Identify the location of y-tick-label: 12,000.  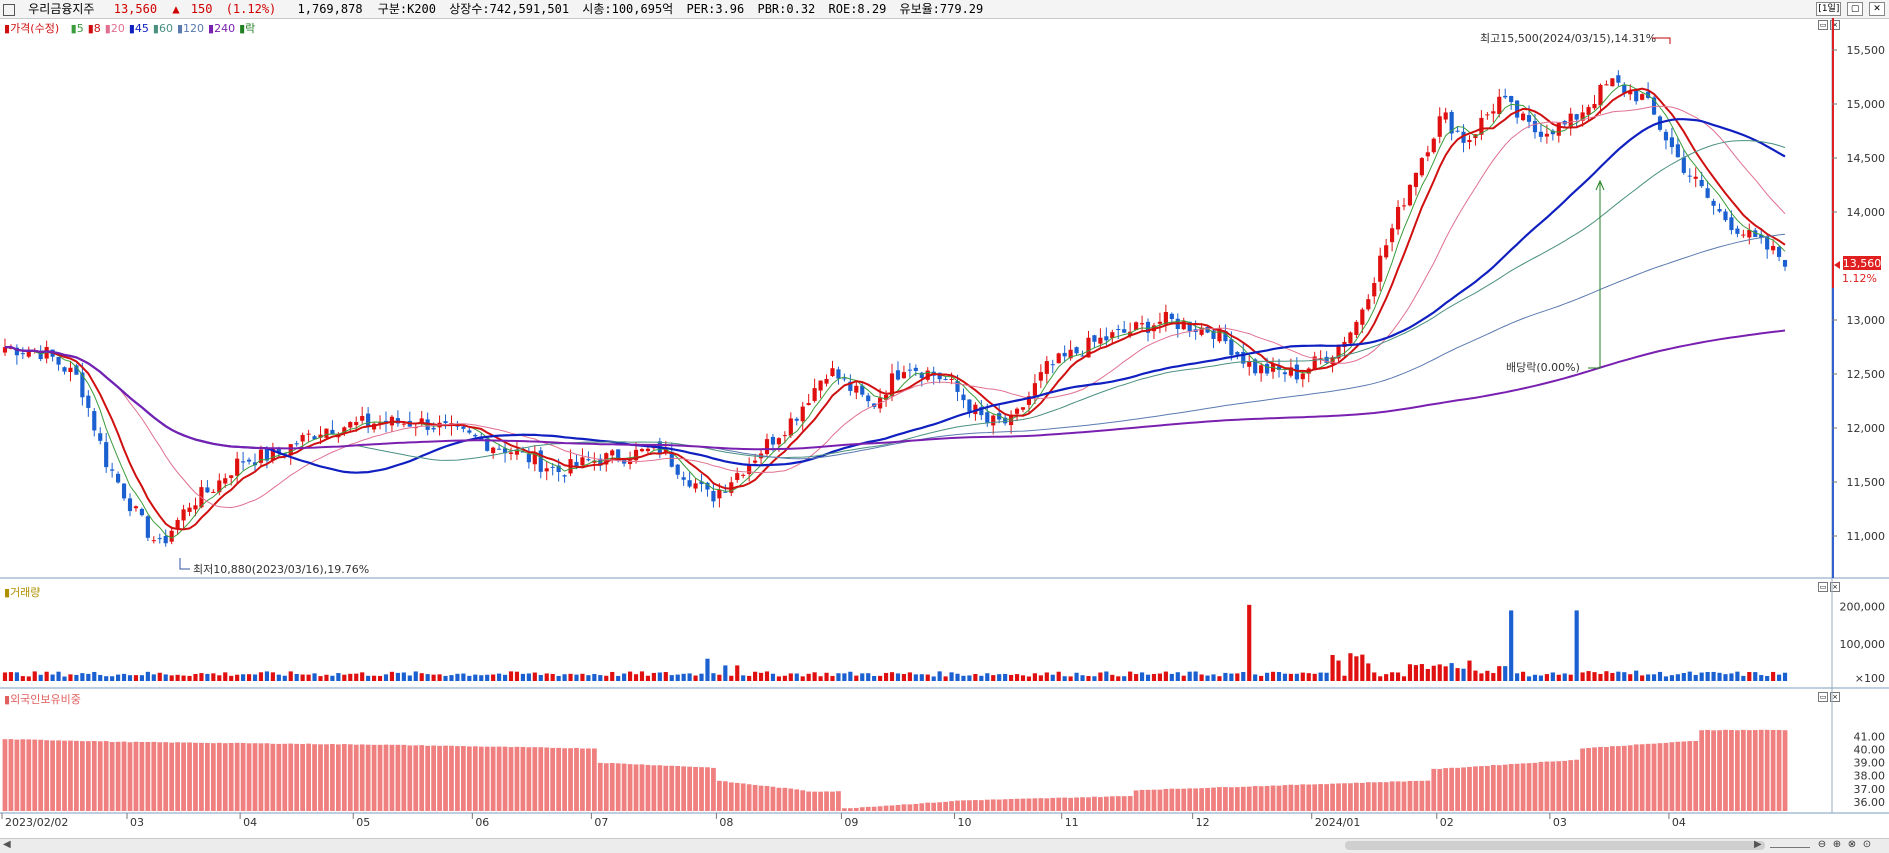
(1866, 428).